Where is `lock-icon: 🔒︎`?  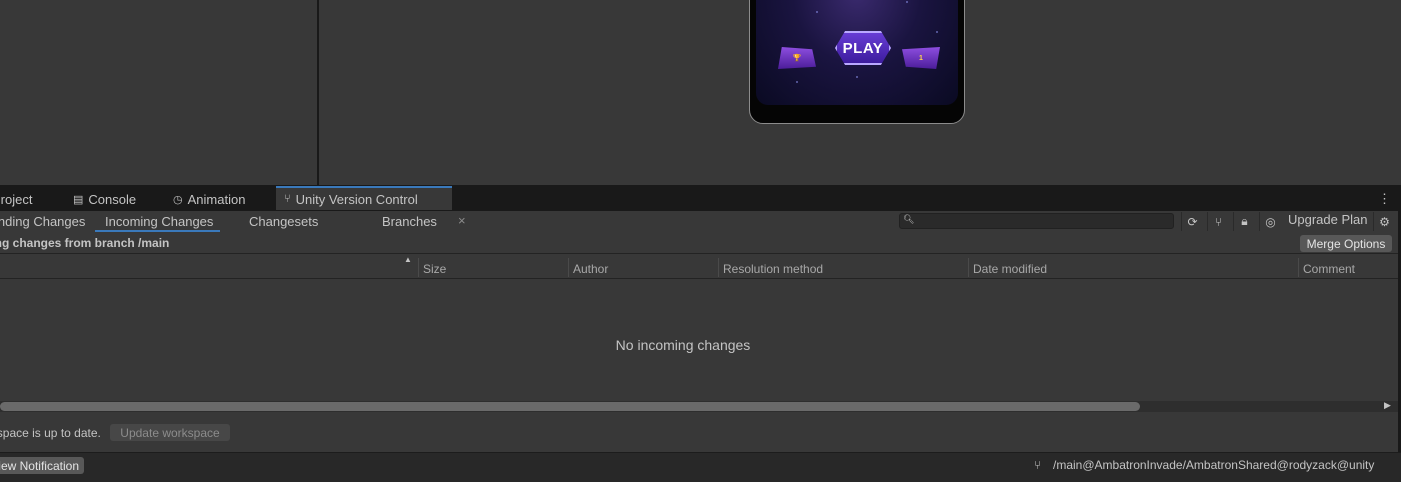
lock-icon: 🔒︎ is located at coordinates (1244, 221).